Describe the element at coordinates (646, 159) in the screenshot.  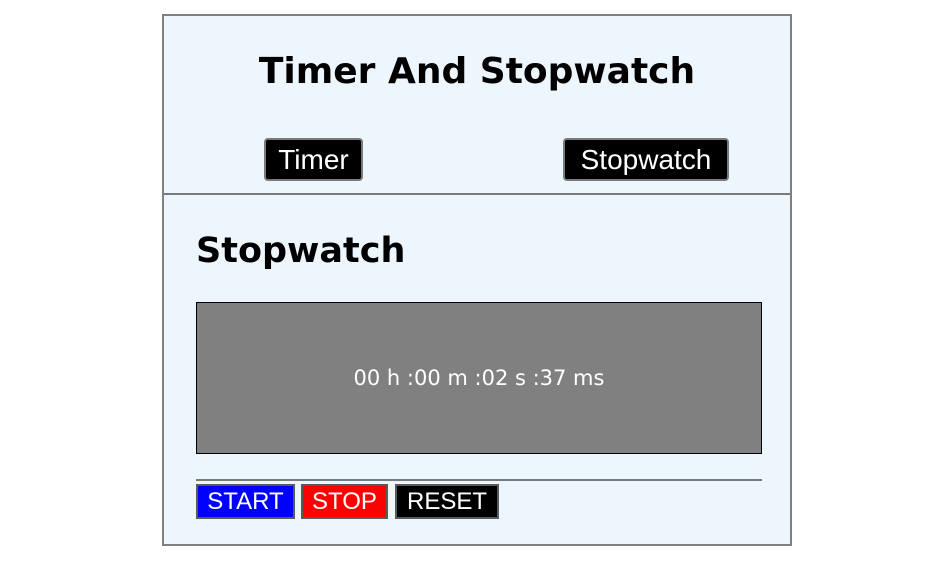
I see `stopwatch-mode-button: Stopwatch` at that location.